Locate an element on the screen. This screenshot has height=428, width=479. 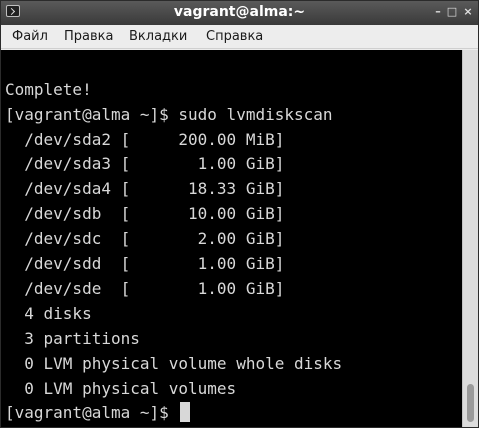
terminal-line: 4 disks is located at coordinates (48, 313).